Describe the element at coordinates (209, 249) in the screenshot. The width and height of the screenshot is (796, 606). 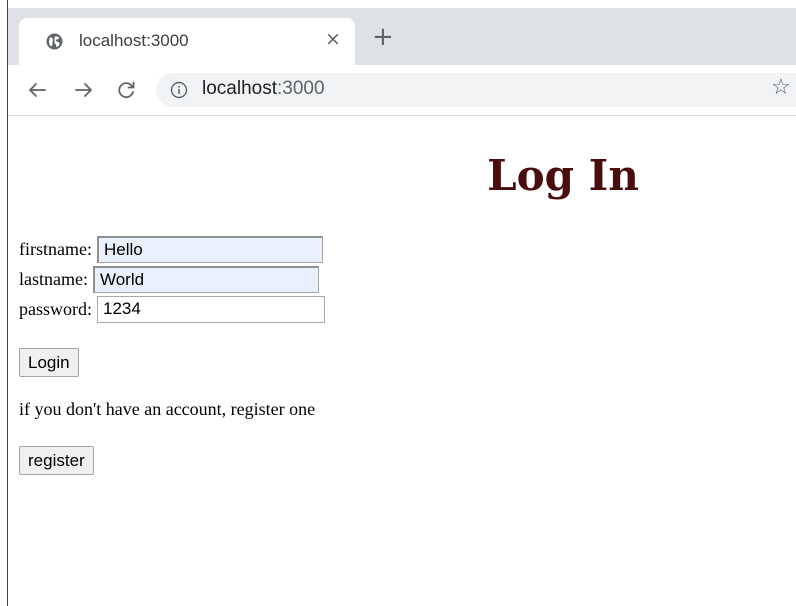
I see `firstname-input` at that location.